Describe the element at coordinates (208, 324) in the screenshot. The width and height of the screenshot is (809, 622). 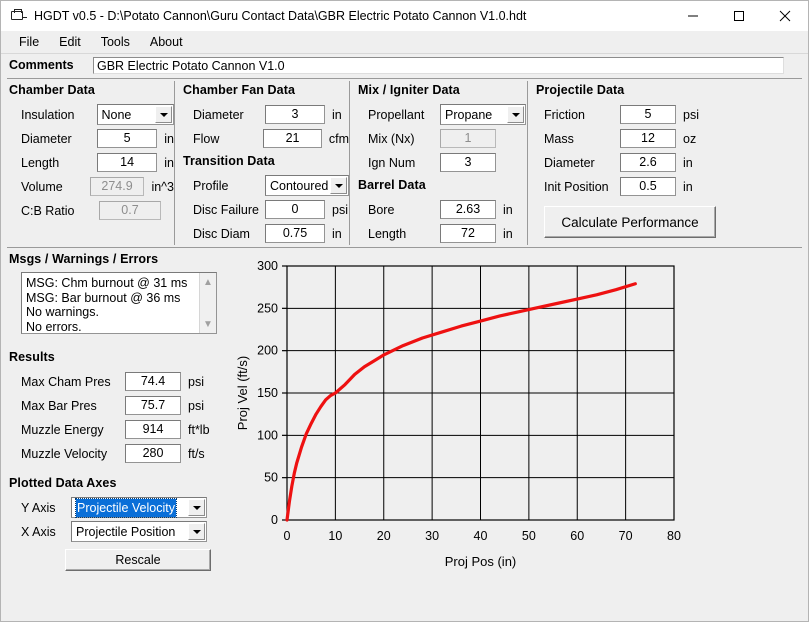
I see `scroll-down-icon: ▼` at that location.